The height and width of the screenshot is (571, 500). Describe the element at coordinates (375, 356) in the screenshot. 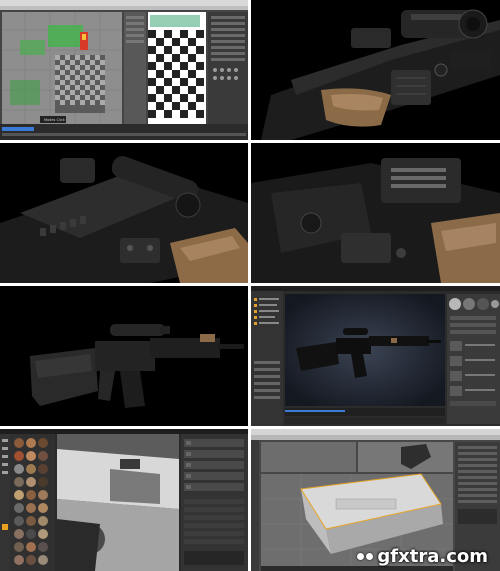

I see `thumbnail-marmoset-viewer` at that location.